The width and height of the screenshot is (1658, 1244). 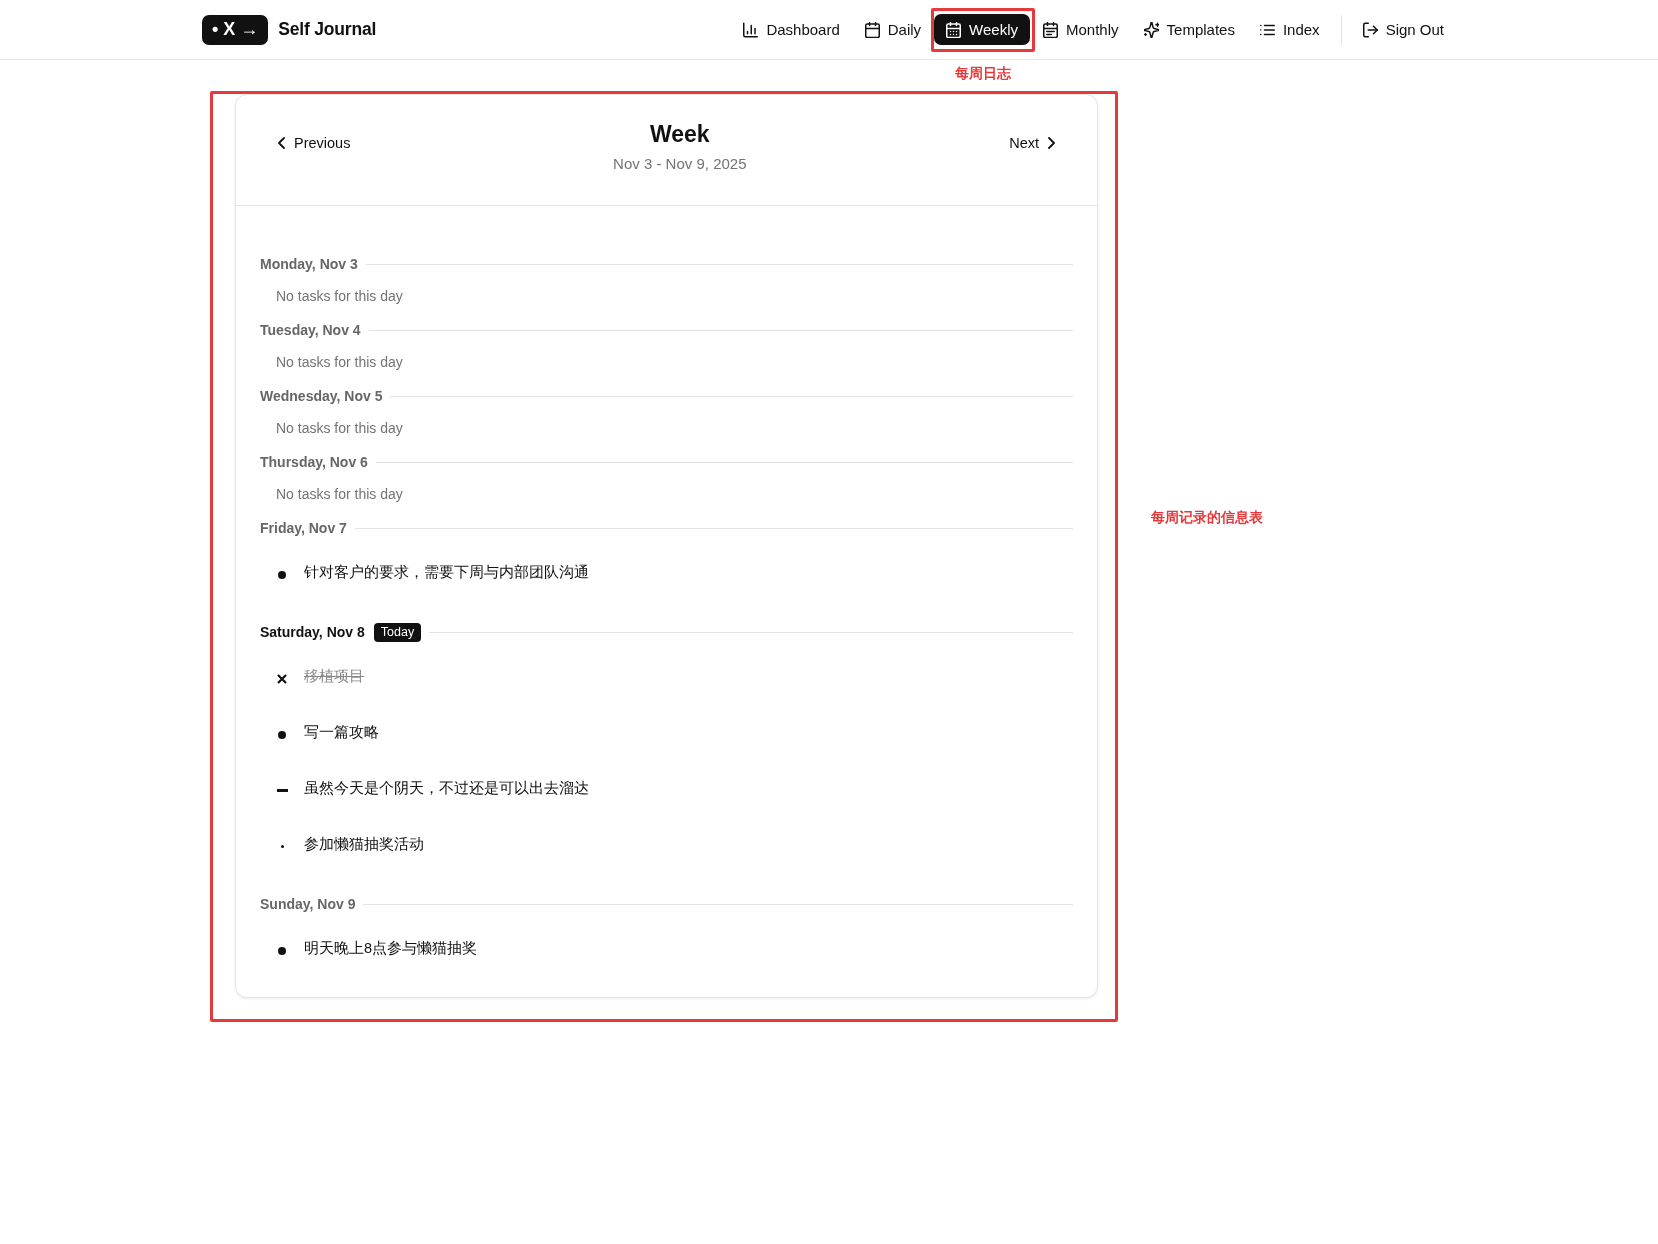 What do you see at coordinates (893, 29) in the screenshot?
I see `nav-tab: Daily` at bounding box center [893, 29].